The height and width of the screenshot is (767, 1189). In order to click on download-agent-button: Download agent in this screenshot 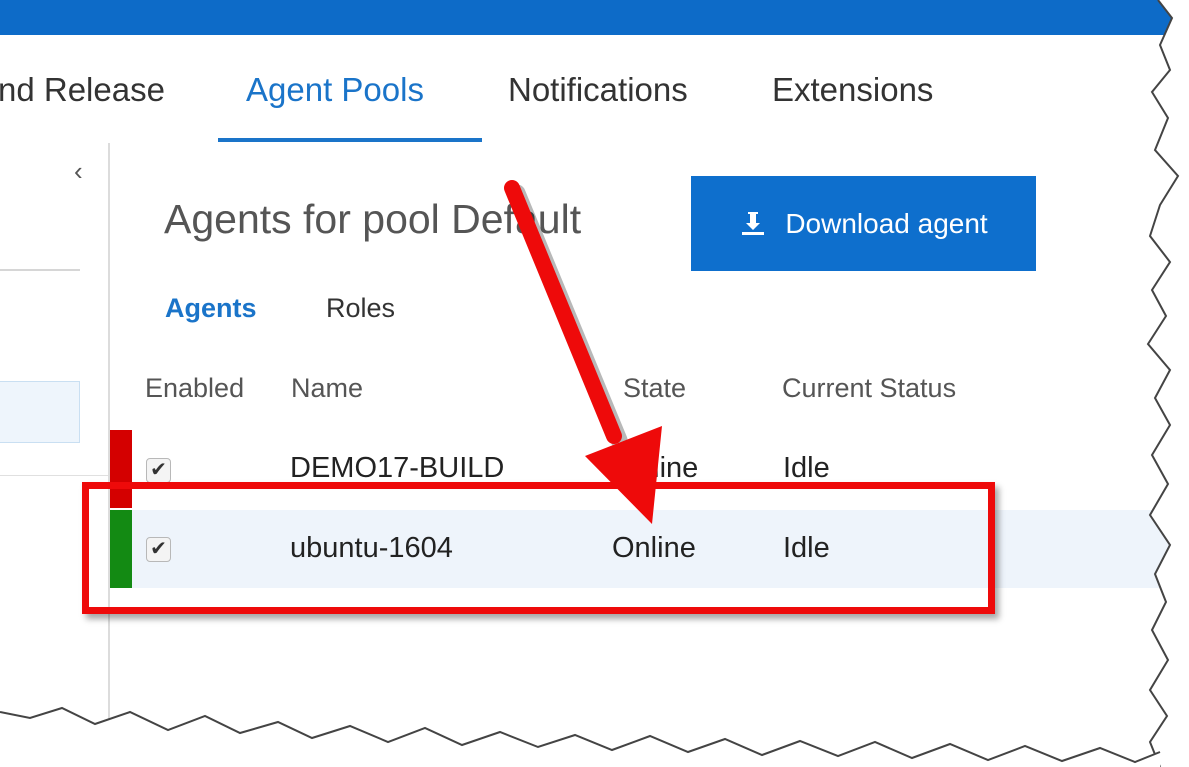, I will do `click(863, 223)`.